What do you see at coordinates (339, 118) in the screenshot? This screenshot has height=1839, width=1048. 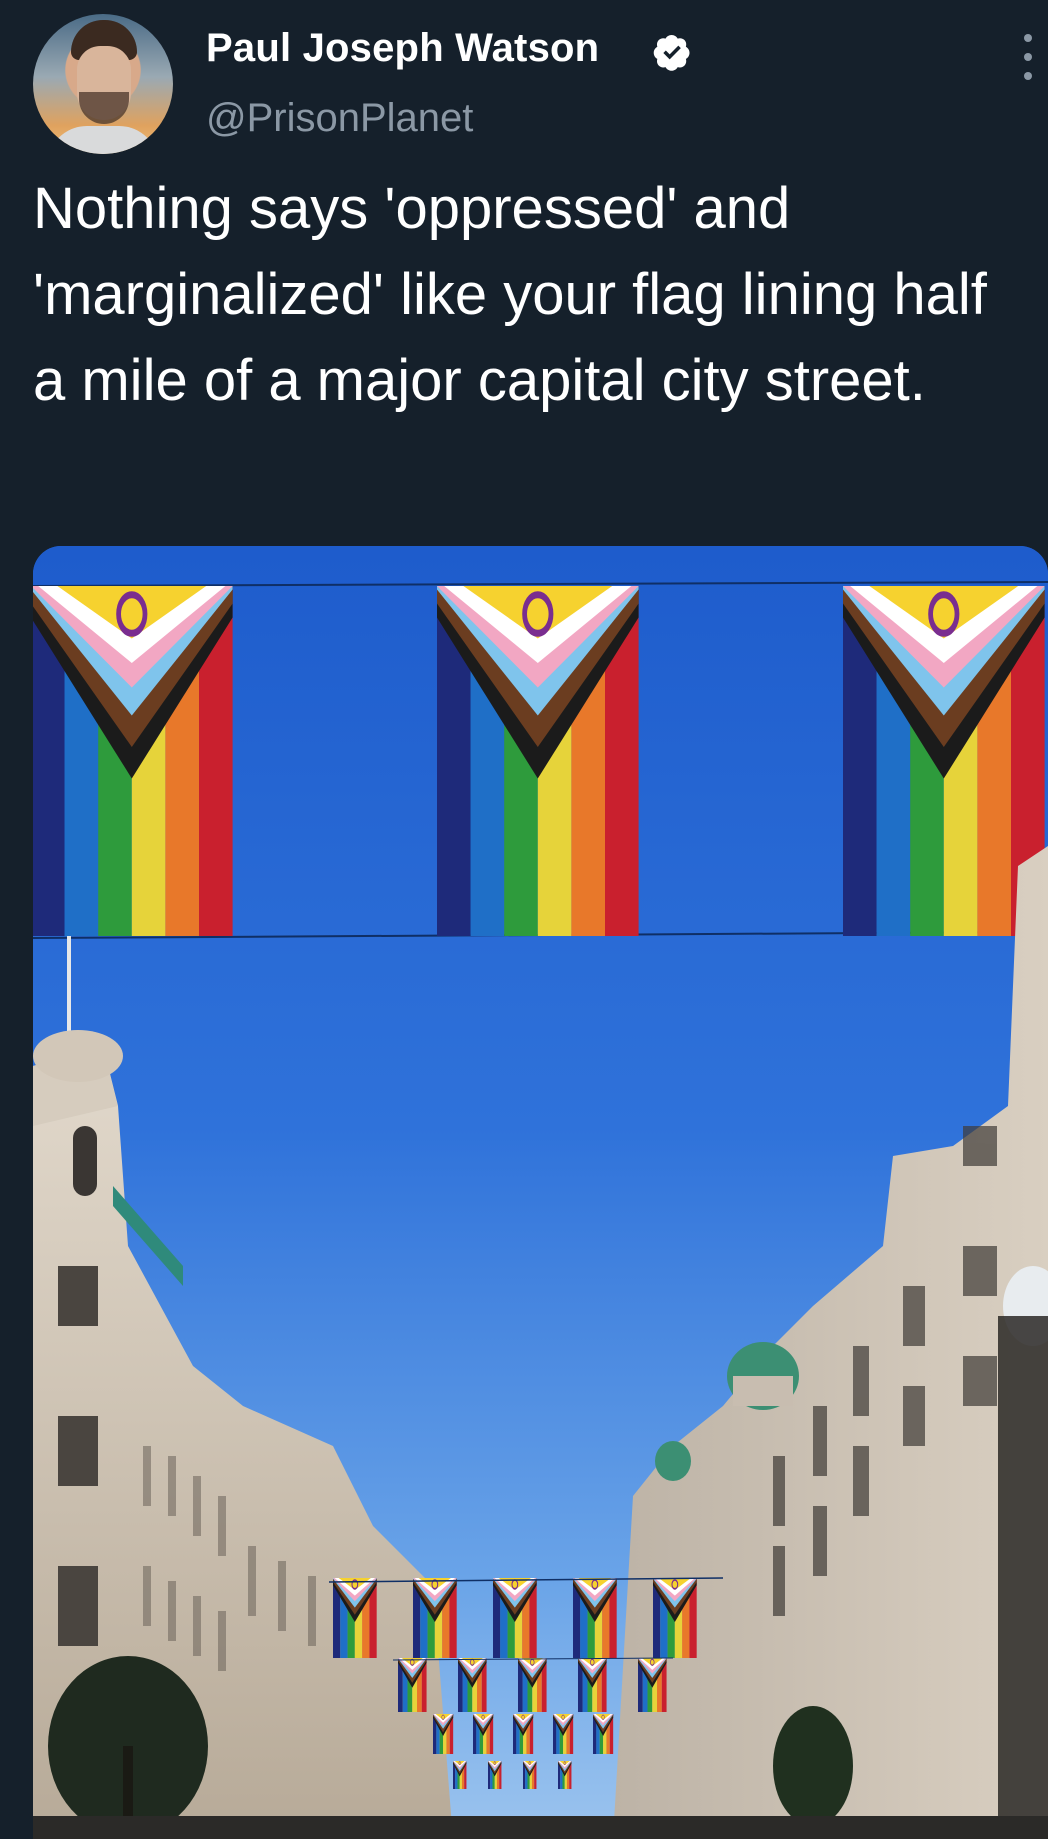 I see `author-handle: @PrisonPlanet` at bounding box center [339, 118].